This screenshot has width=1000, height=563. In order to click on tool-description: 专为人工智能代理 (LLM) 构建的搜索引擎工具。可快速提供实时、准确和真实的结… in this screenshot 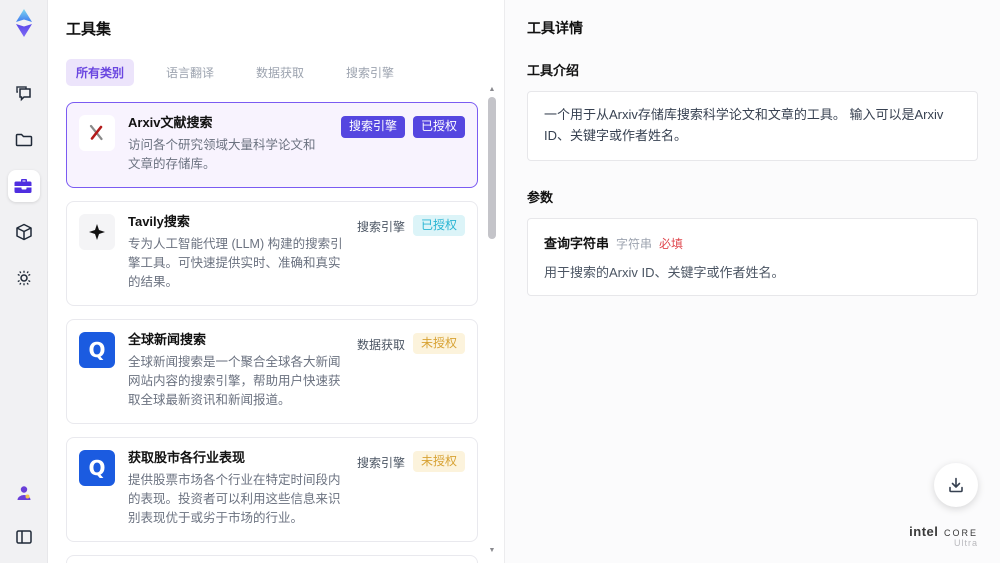, I will do `click(235, 263)`.